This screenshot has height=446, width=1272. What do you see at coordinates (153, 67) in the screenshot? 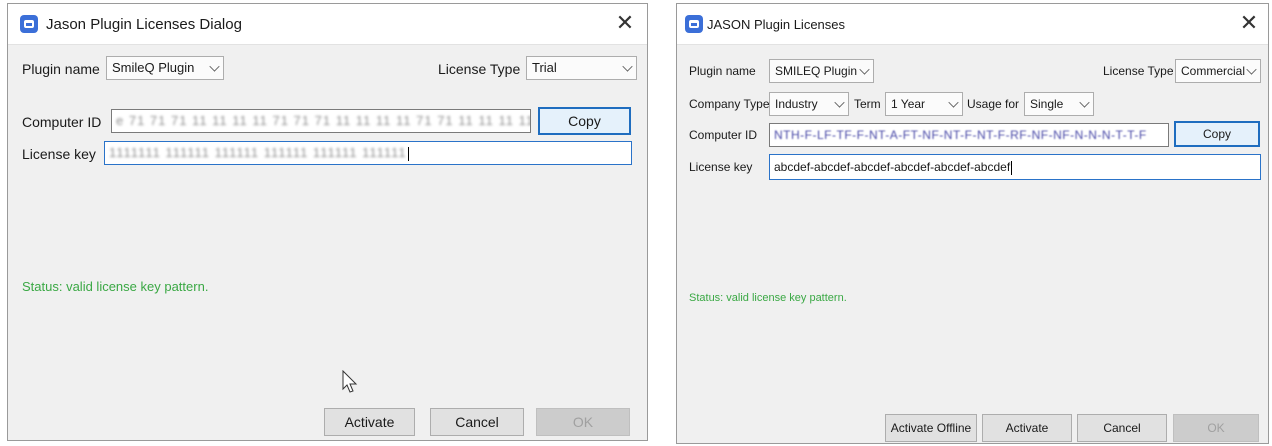
I see `plugin-name-value: SmileQ Plugin` at bounding box center [153, 67].